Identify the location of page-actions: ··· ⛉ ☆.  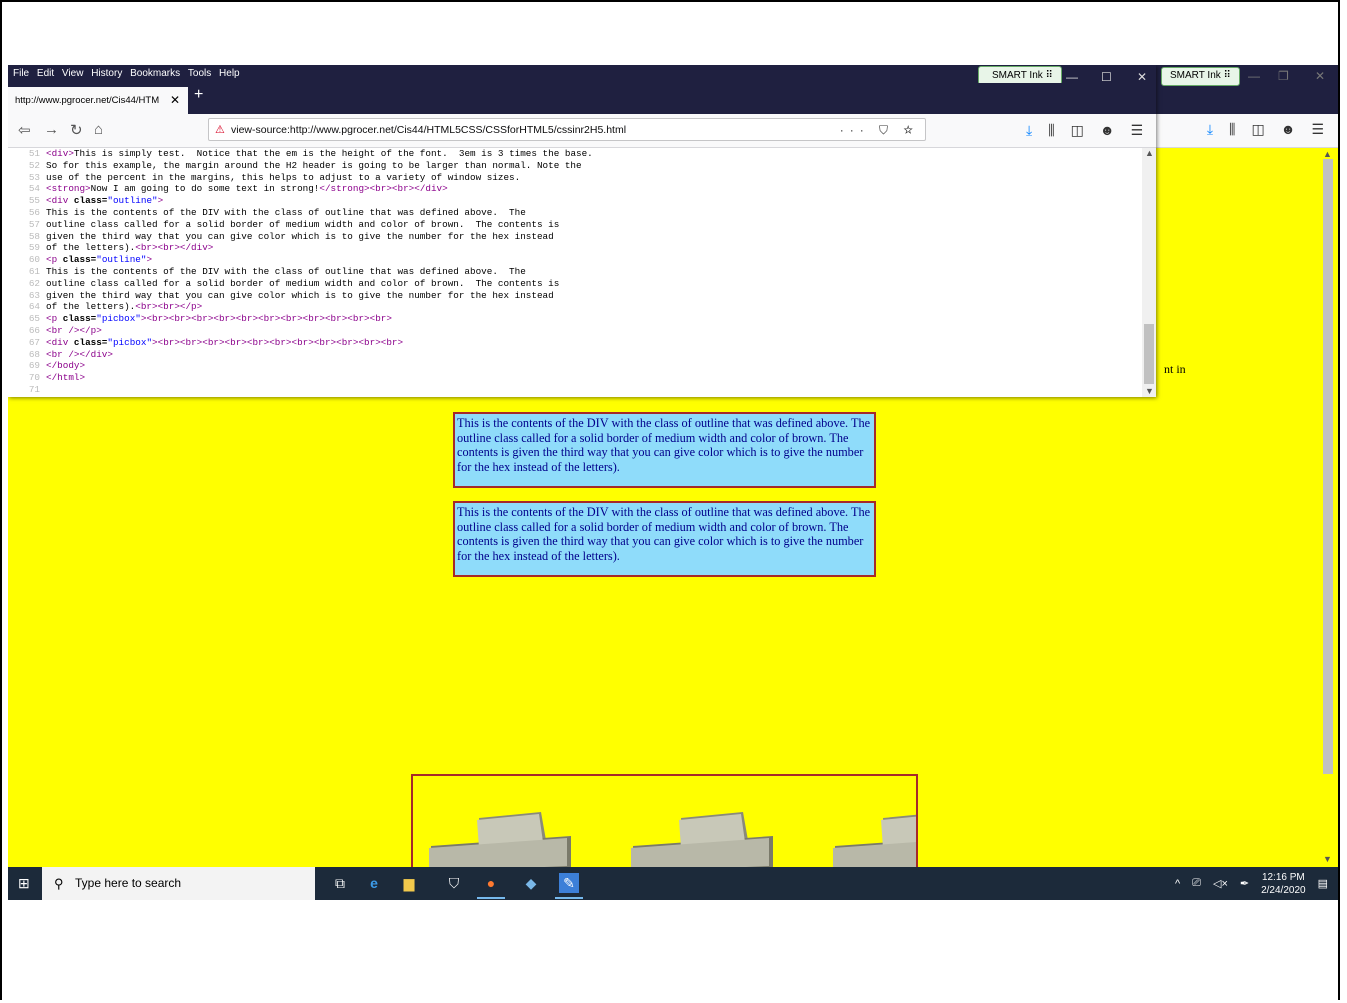
(879, 130).